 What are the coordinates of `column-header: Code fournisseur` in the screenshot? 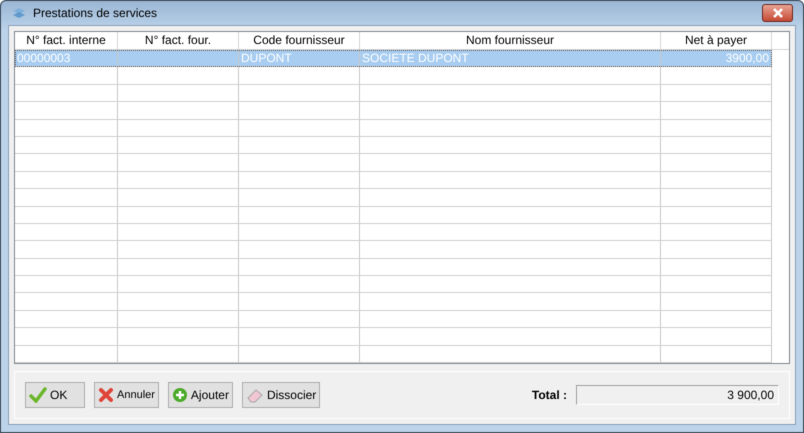 It's located at (299, 40).